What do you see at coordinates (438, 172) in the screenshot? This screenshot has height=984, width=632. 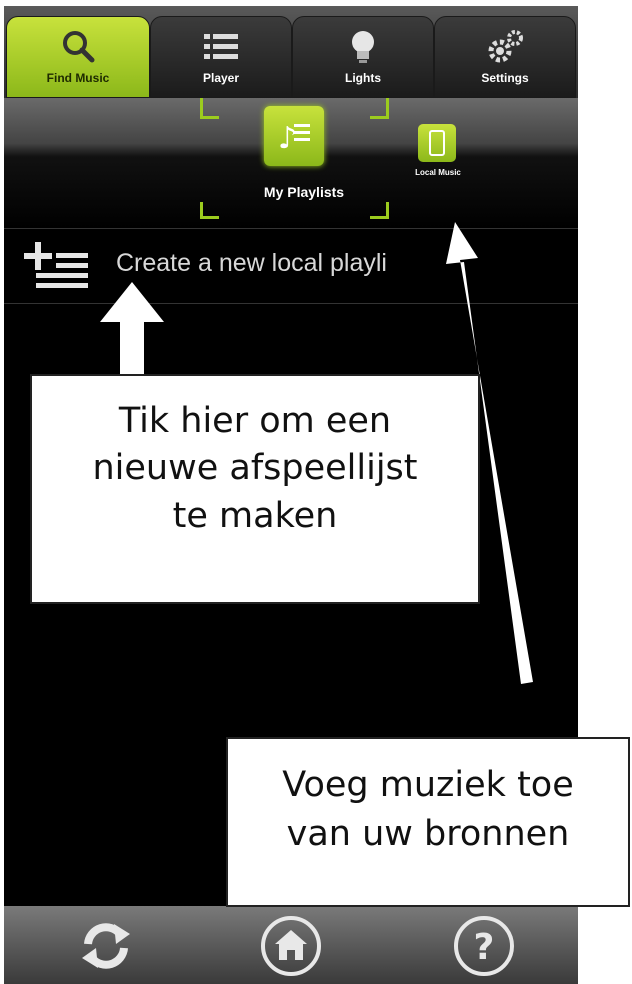 I see `local-music-label: Local Music` at bounding box center [438, 172].